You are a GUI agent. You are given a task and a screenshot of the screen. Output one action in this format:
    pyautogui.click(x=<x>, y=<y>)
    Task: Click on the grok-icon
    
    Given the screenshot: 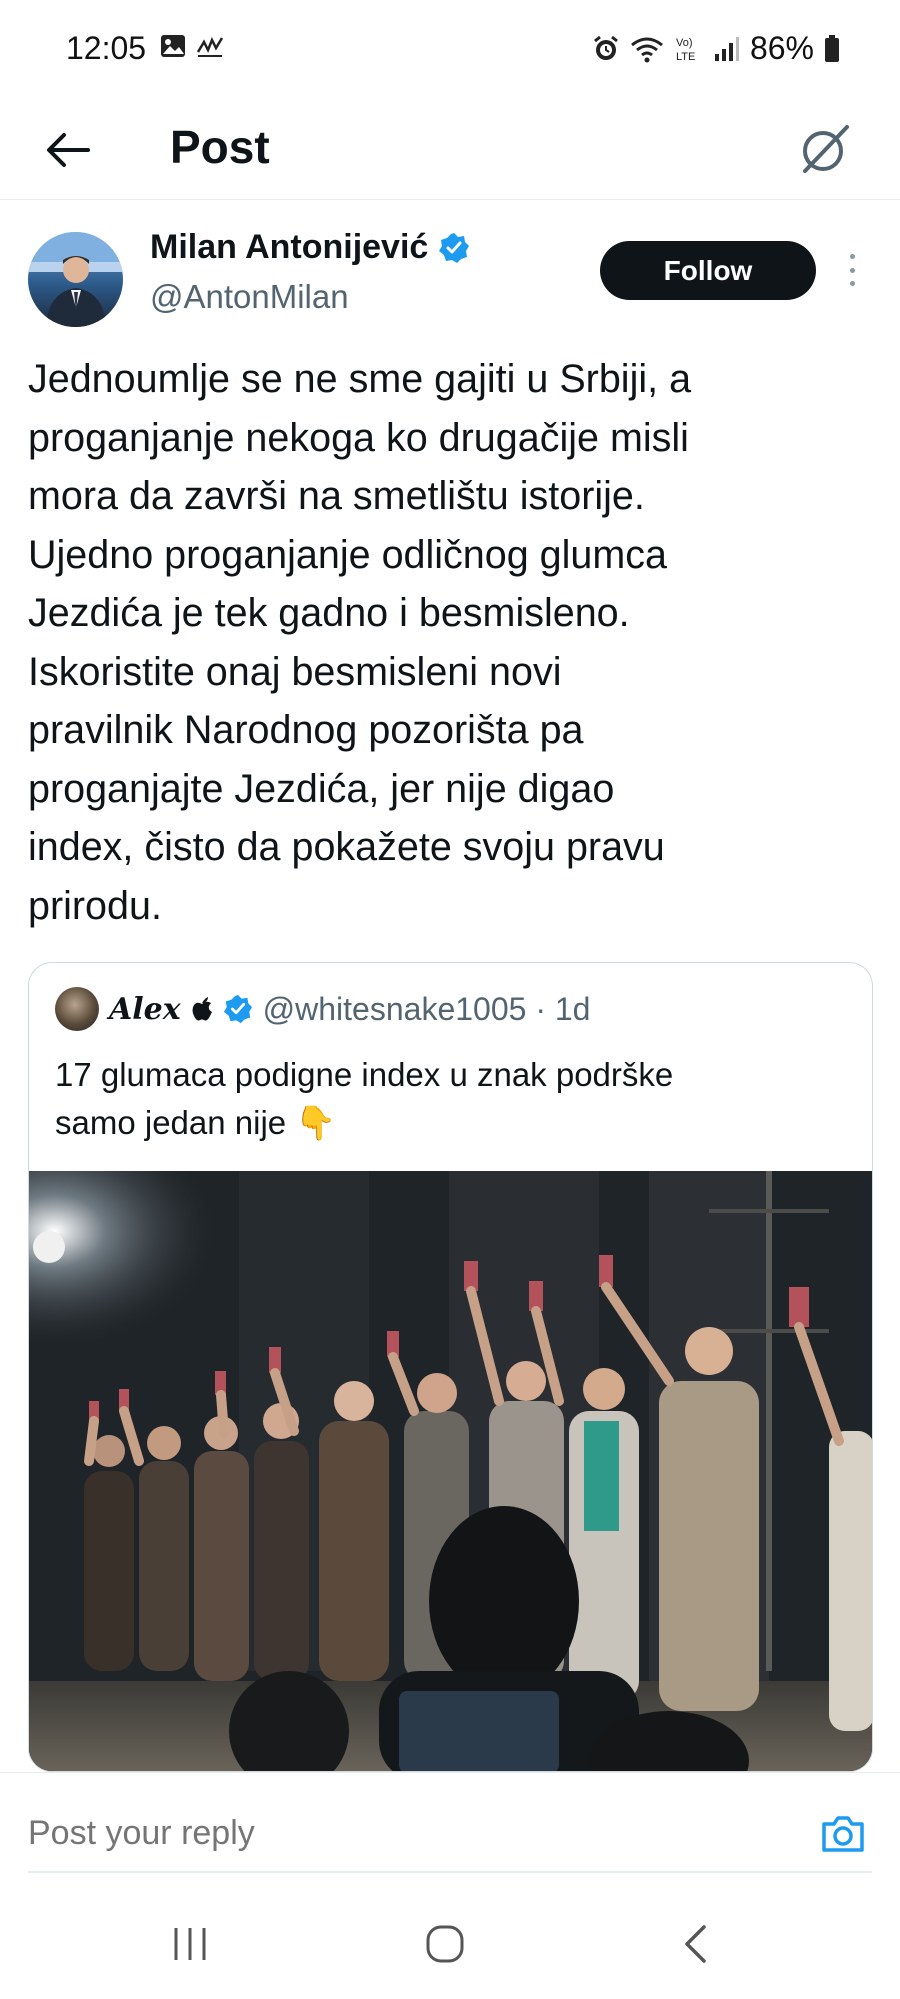 What is the action you would take?
    pyautogui.click(x=826, y=149)
    